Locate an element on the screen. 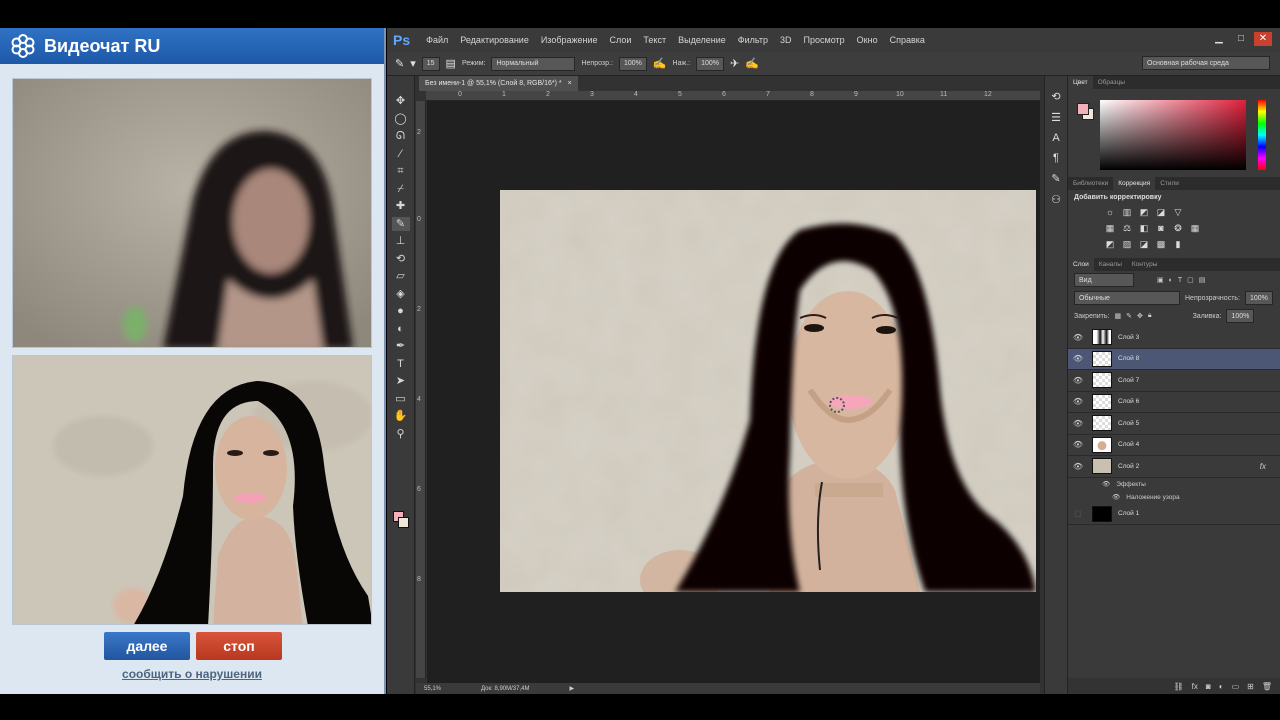  panel-foreground-swatch is located at coordinates (1083, 109).